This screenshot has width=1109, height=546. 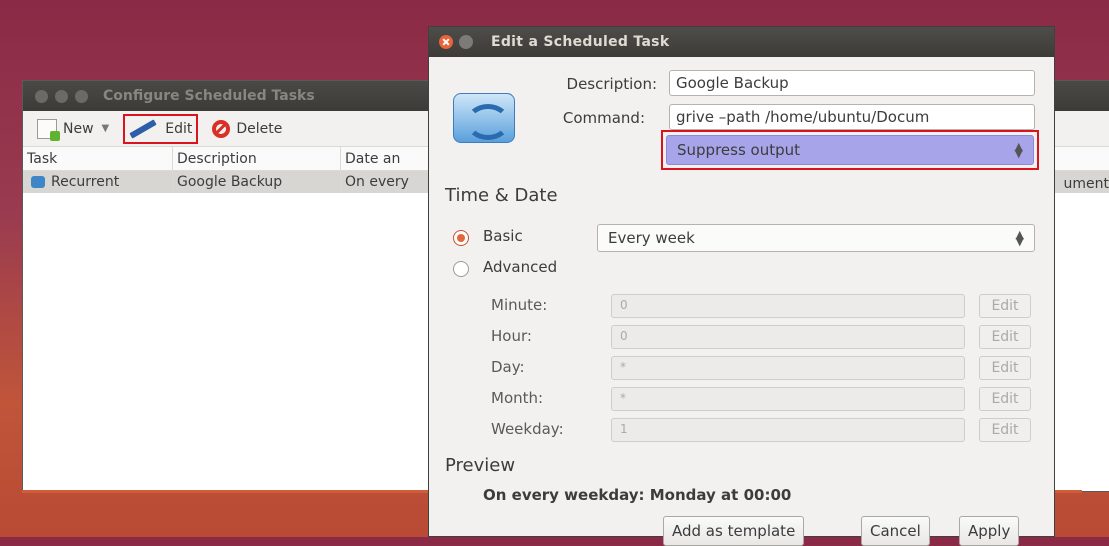 I want to click on row-task-text: Recurrent, so click(x=85, y=182).